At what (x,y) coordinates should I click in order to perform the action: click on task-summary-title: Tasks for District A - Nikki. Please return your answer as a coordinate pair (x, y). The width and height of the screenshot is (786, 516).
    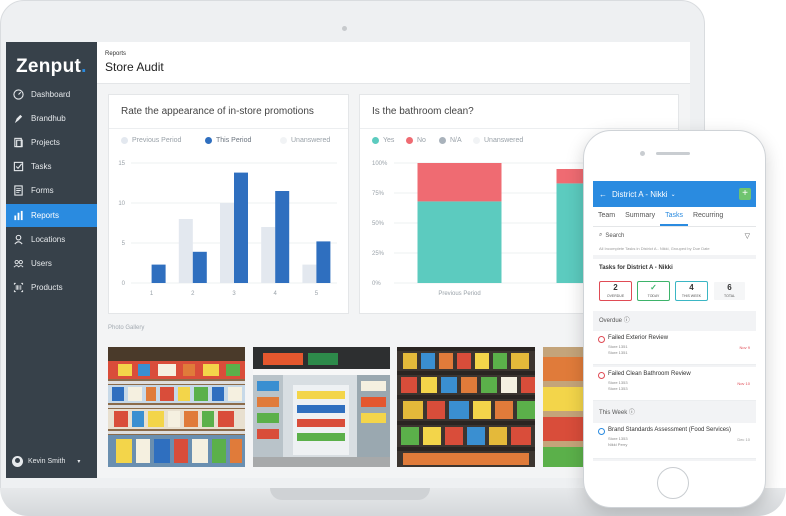
    Looking at the image, I should click on (636, 268).